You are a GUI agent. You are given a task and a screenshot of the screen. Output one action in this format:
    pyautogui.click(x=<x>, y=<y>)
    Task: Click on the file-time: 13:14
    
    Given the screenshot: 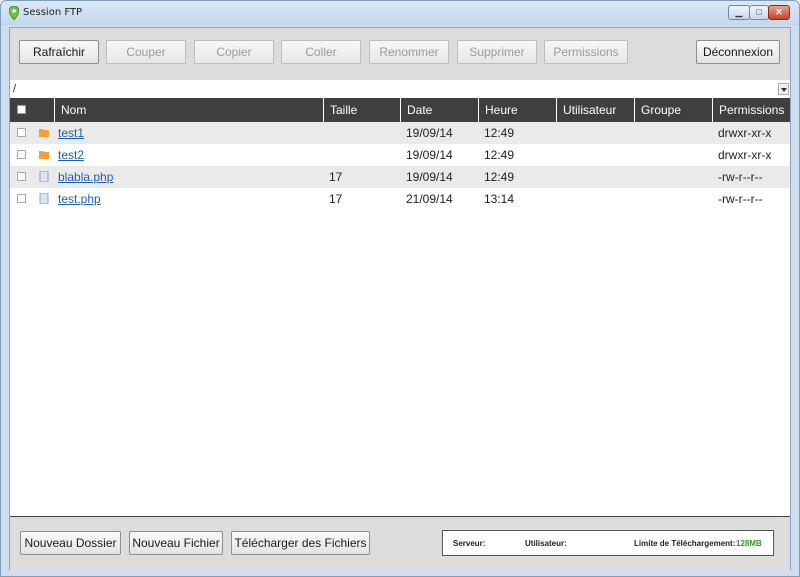 What is the action you would take?
    pyautogui.click(x=499, y=199)
    